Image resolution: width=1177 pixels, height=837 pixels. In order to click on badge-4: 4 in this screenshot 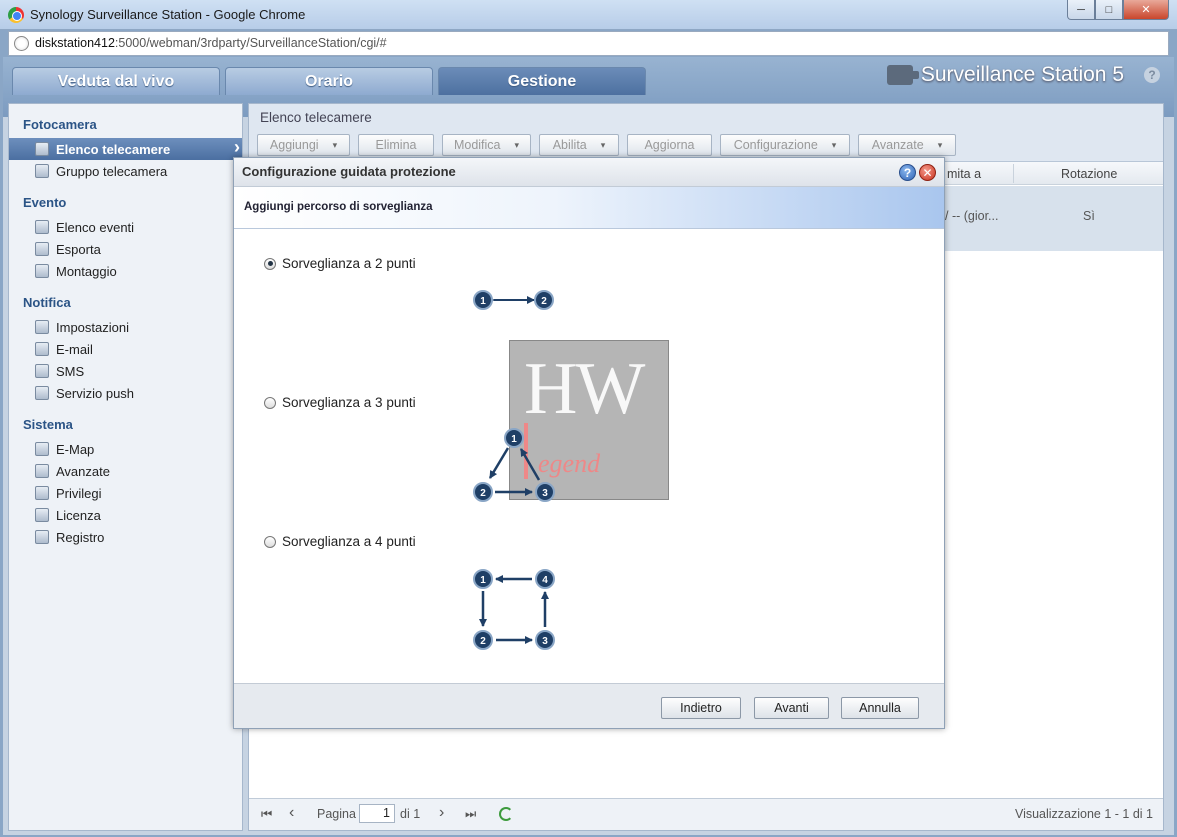, I will do `click(545, 579)`.